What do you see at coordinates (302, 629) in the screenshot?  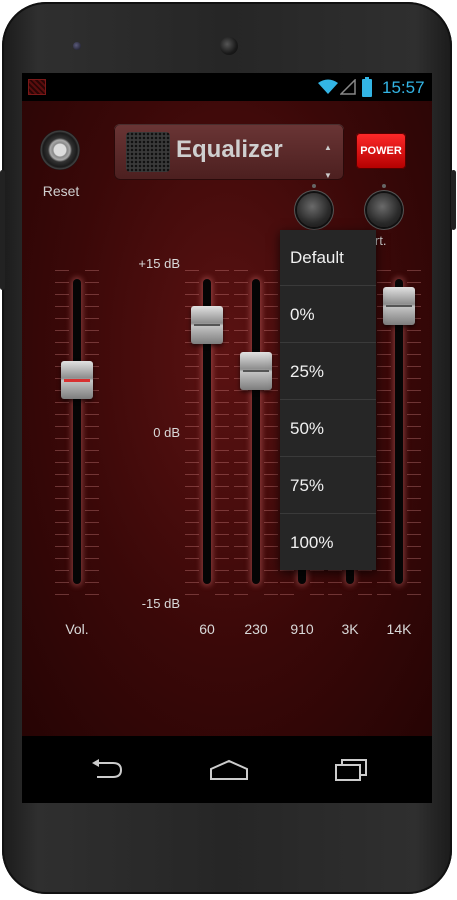 I see `band-label-910: 910` at bounding box center [302, 629].